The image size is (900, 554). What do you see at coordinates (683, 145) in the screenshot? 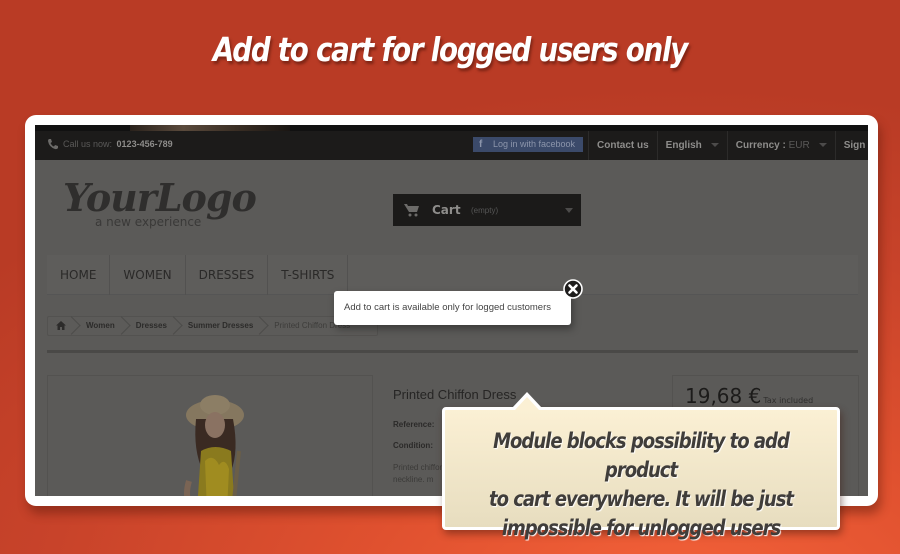
I see `language-value: English` at bounding box center [683, 145].